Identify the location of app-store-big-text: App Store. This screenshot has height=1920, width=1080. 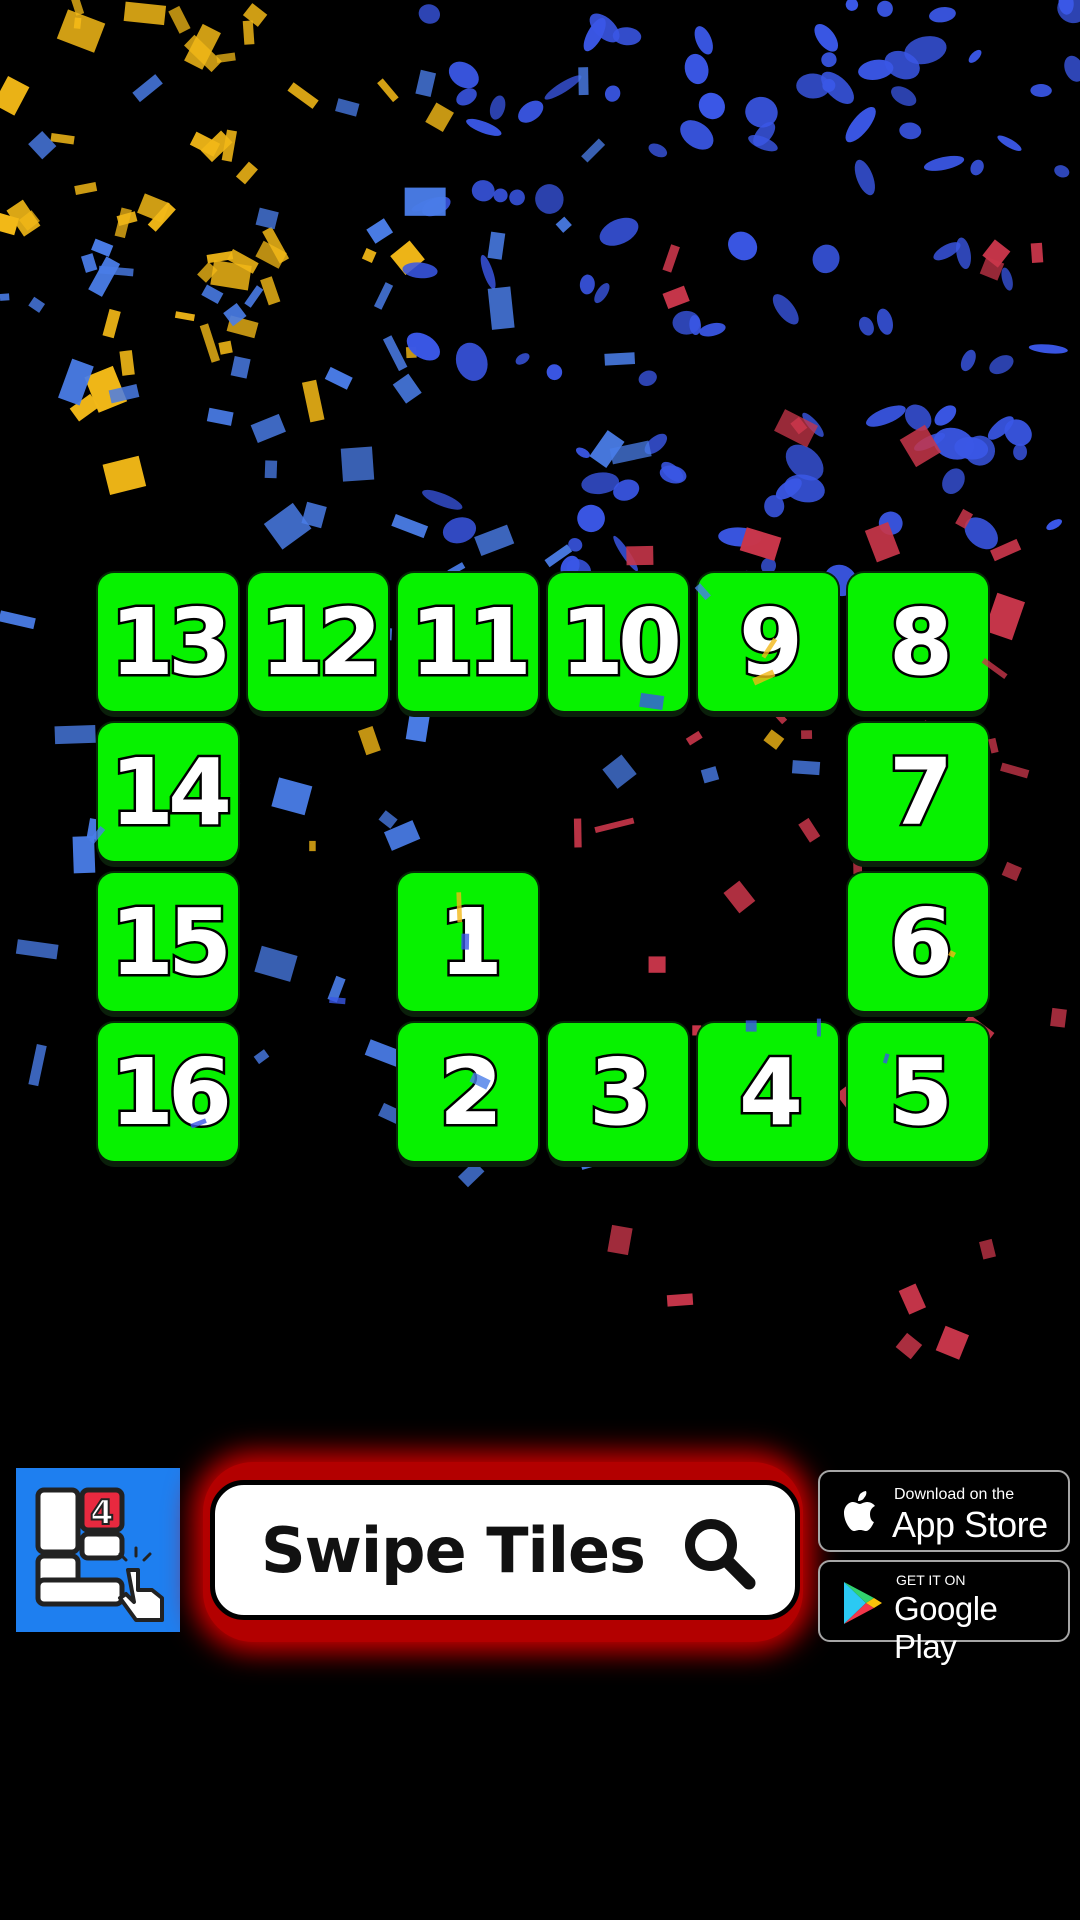
(970, 1524).